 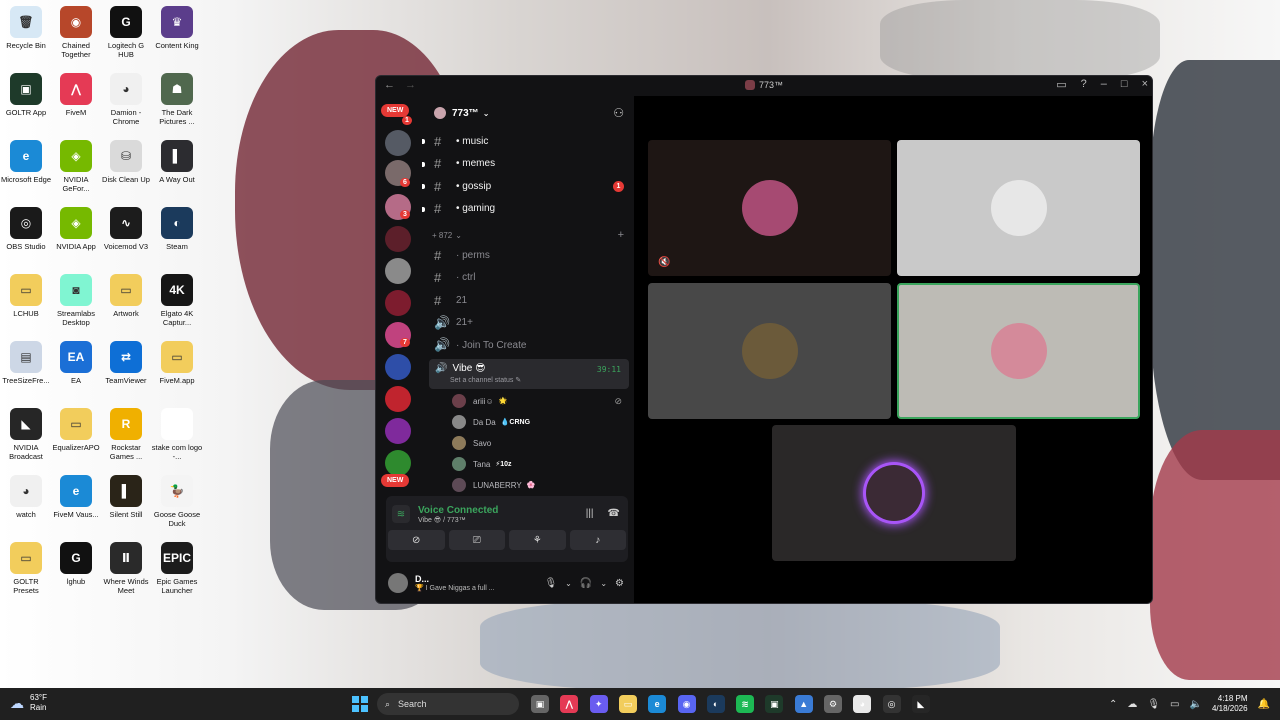 What do you see at coordinates (529, 255) in the screenshot?
I see `channel: # · perms` at bounding box center [529, 255].